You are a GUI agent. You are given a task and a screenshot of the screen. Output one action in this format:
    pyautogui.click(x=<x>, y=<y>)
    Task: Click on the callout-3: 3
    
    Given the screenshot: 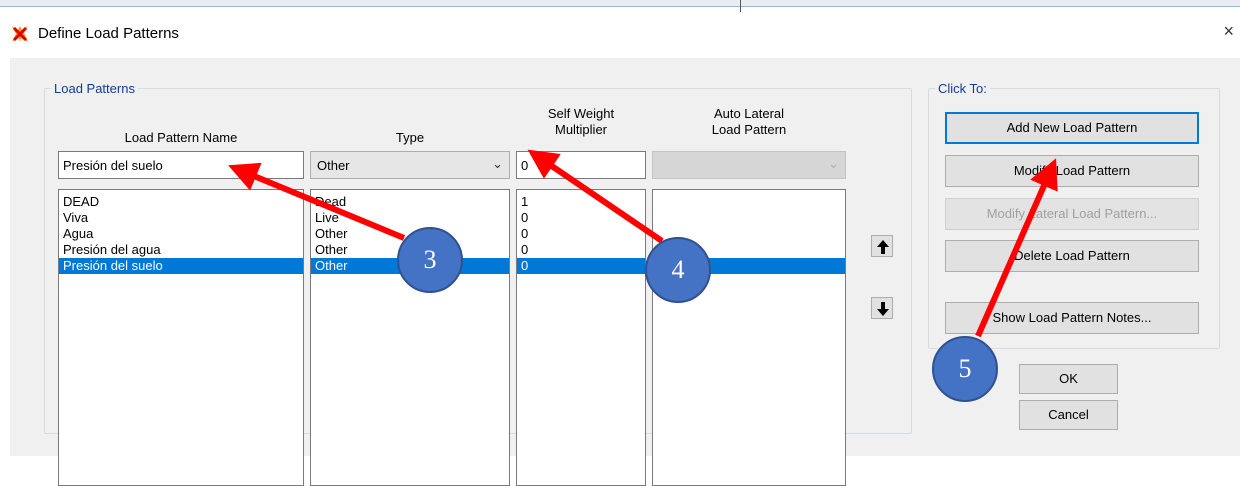 What is the action you would take?
    pyautogui.click(x=430, y=260)
    